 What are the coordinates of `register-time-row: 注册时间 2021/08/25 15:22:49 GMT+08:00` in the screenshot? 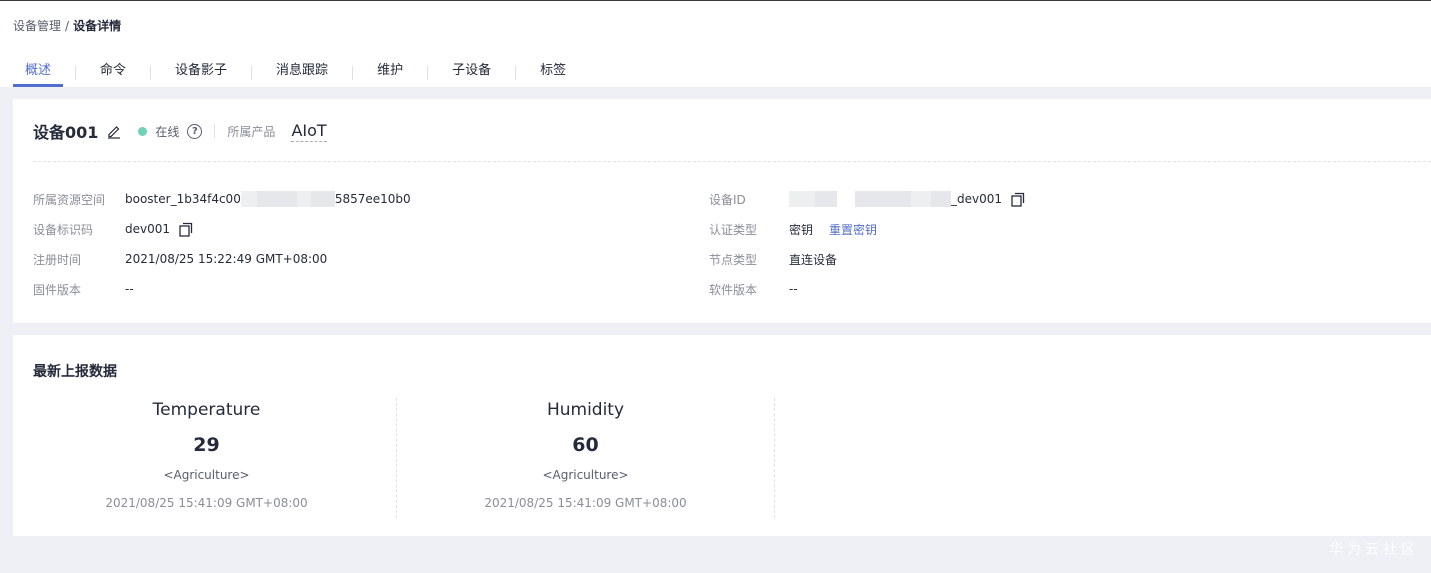 It's located at (180, 259).